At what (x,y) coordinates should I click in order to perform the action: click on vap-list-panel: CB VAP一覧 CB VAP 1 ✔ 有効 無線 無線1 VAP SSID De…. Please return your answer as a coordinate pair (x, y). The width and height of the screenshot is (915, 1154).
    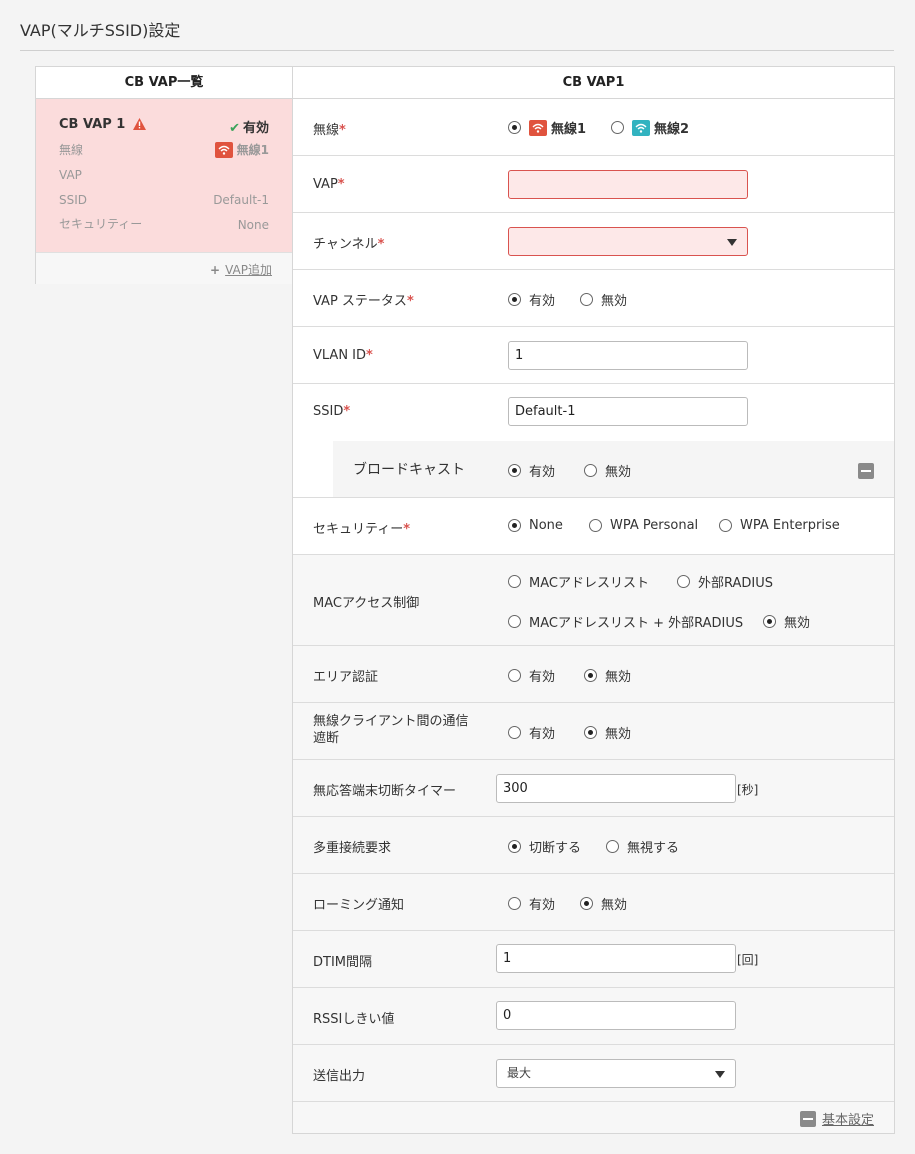
    Looking at the image, I should click on (164, 175).